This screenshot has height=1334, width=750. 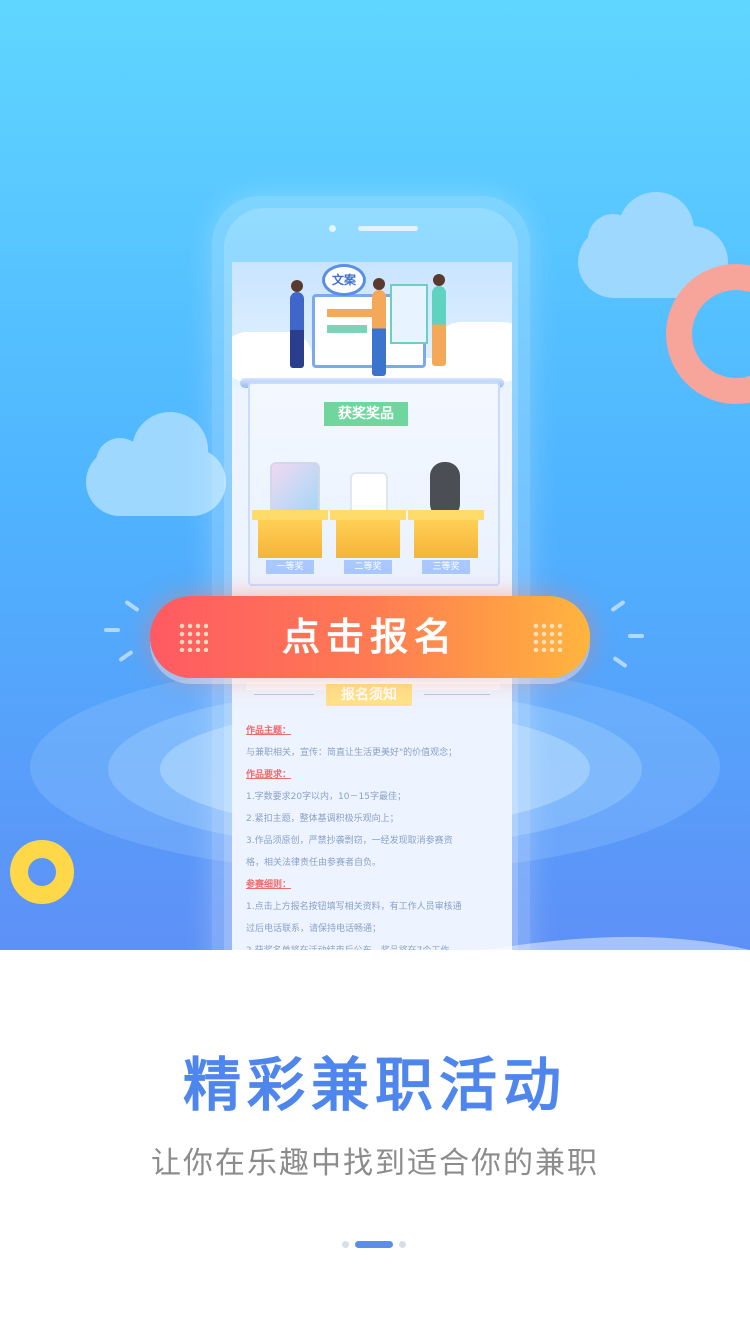 I want to click on yellow-ring-decoration, so click(x=42, y=872).